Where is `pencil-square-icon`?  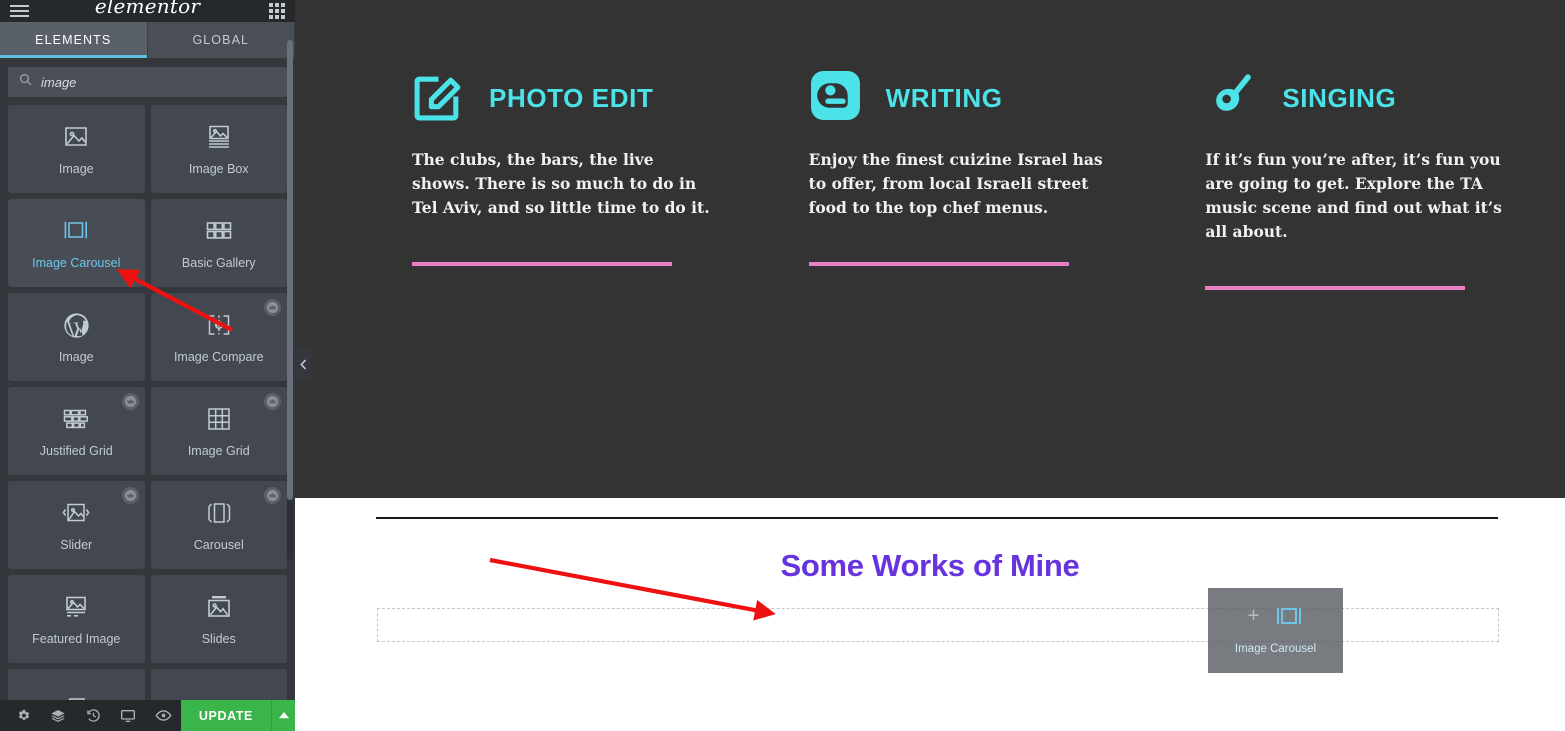
pencil-square-icon is located at coordinates (438, 98).